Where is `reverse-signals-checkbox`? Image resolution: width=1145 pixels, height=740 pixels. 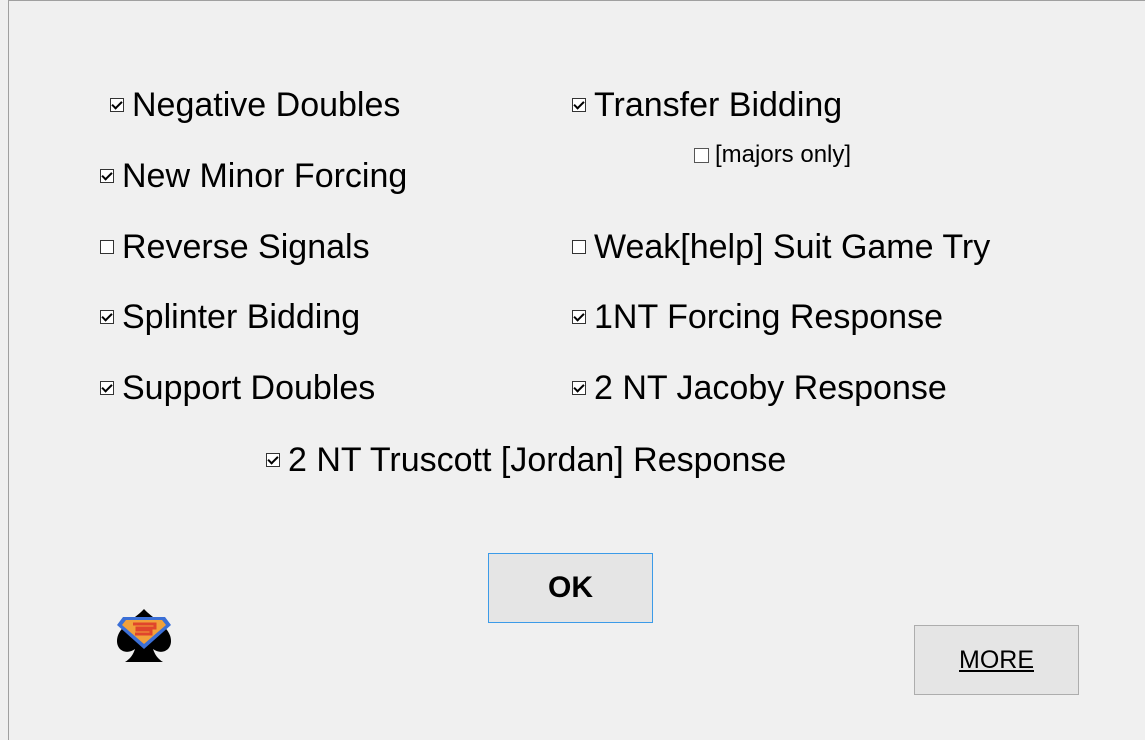
reverse-signals-checkbox is located at coordinates (107, 247).